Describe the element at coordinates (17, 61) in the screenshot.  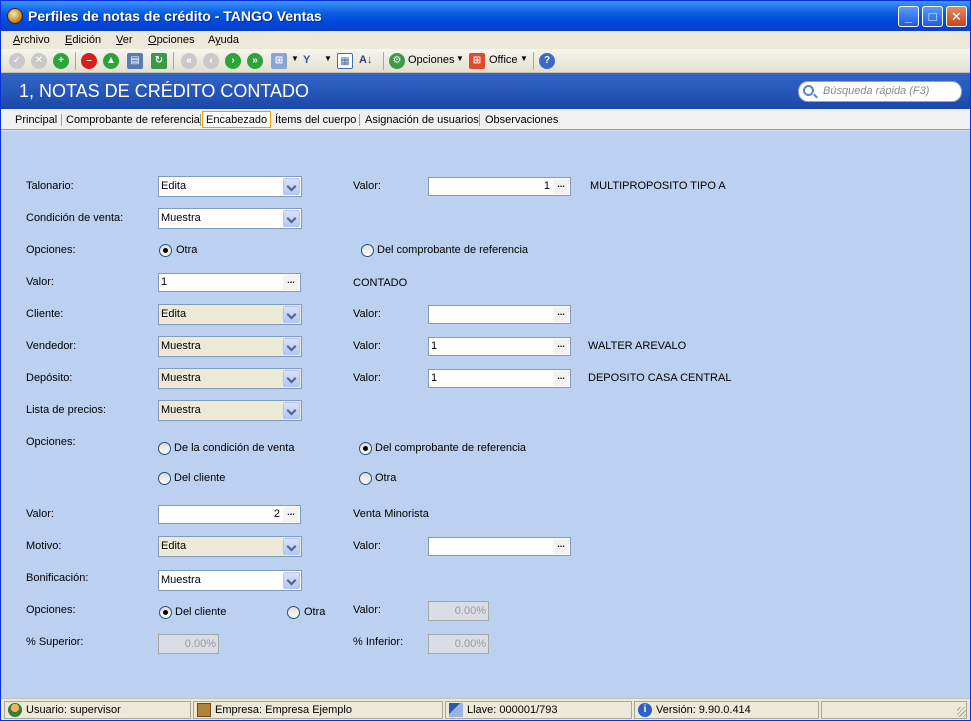
I see `confirm-icon: ✓` at that location.